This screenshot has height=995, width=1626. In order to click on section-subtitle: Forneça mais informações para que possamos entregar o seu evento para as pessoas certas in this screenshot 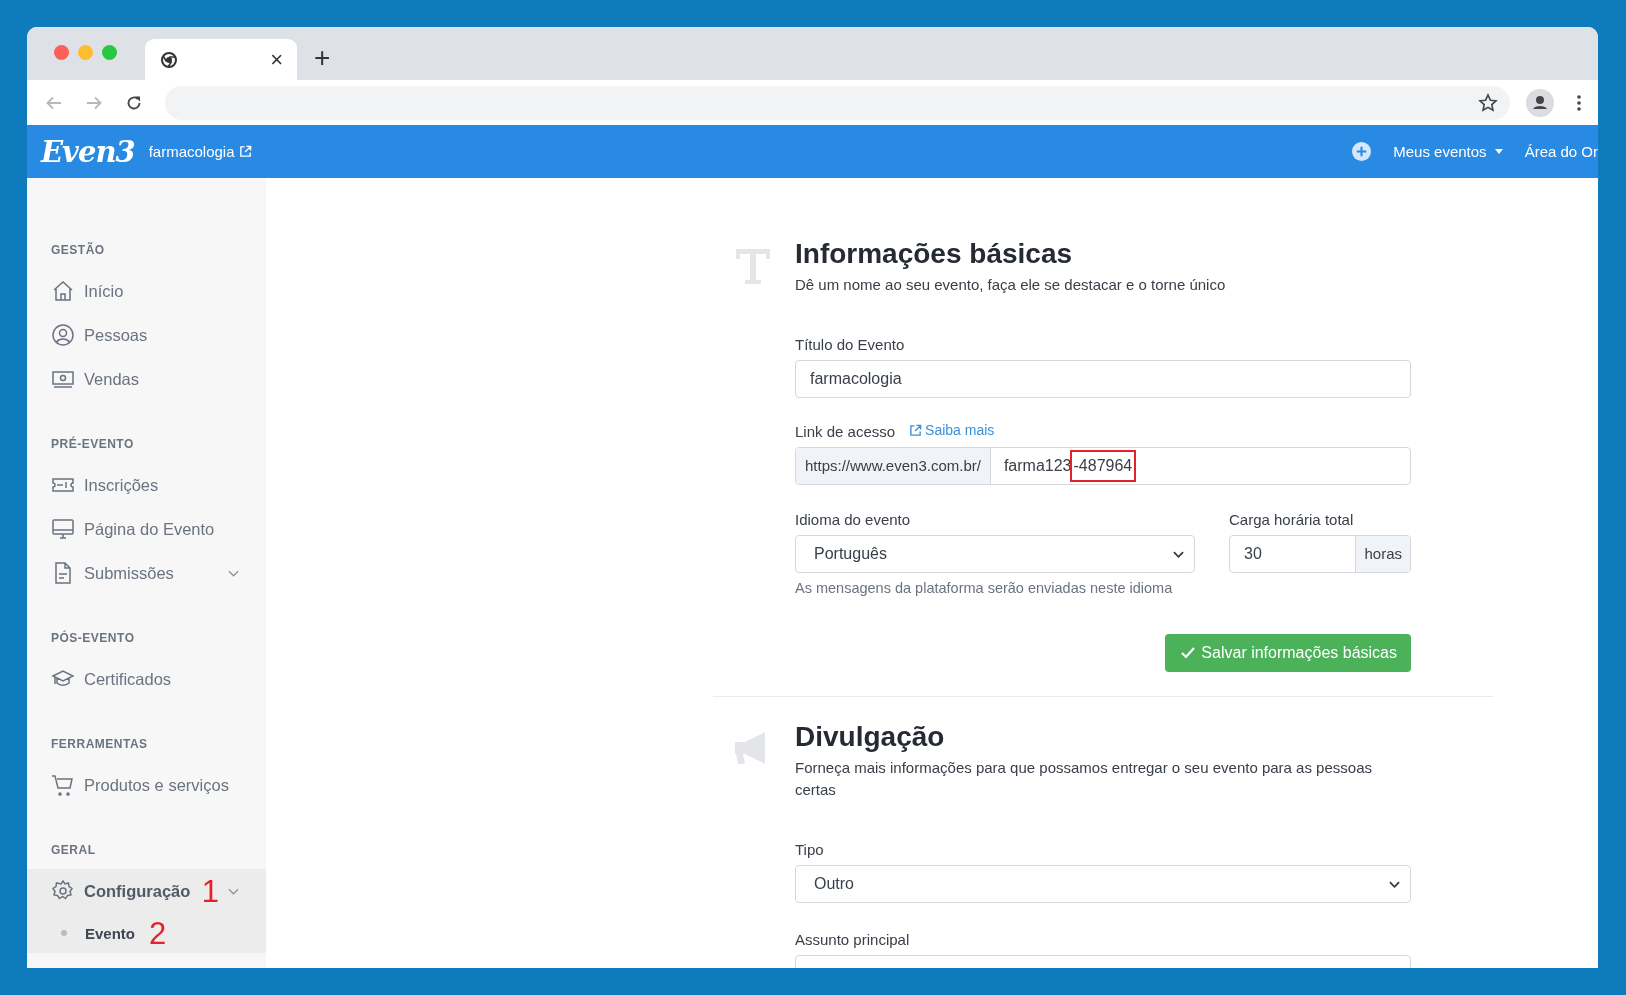, I will do `click(1084, 779)`.